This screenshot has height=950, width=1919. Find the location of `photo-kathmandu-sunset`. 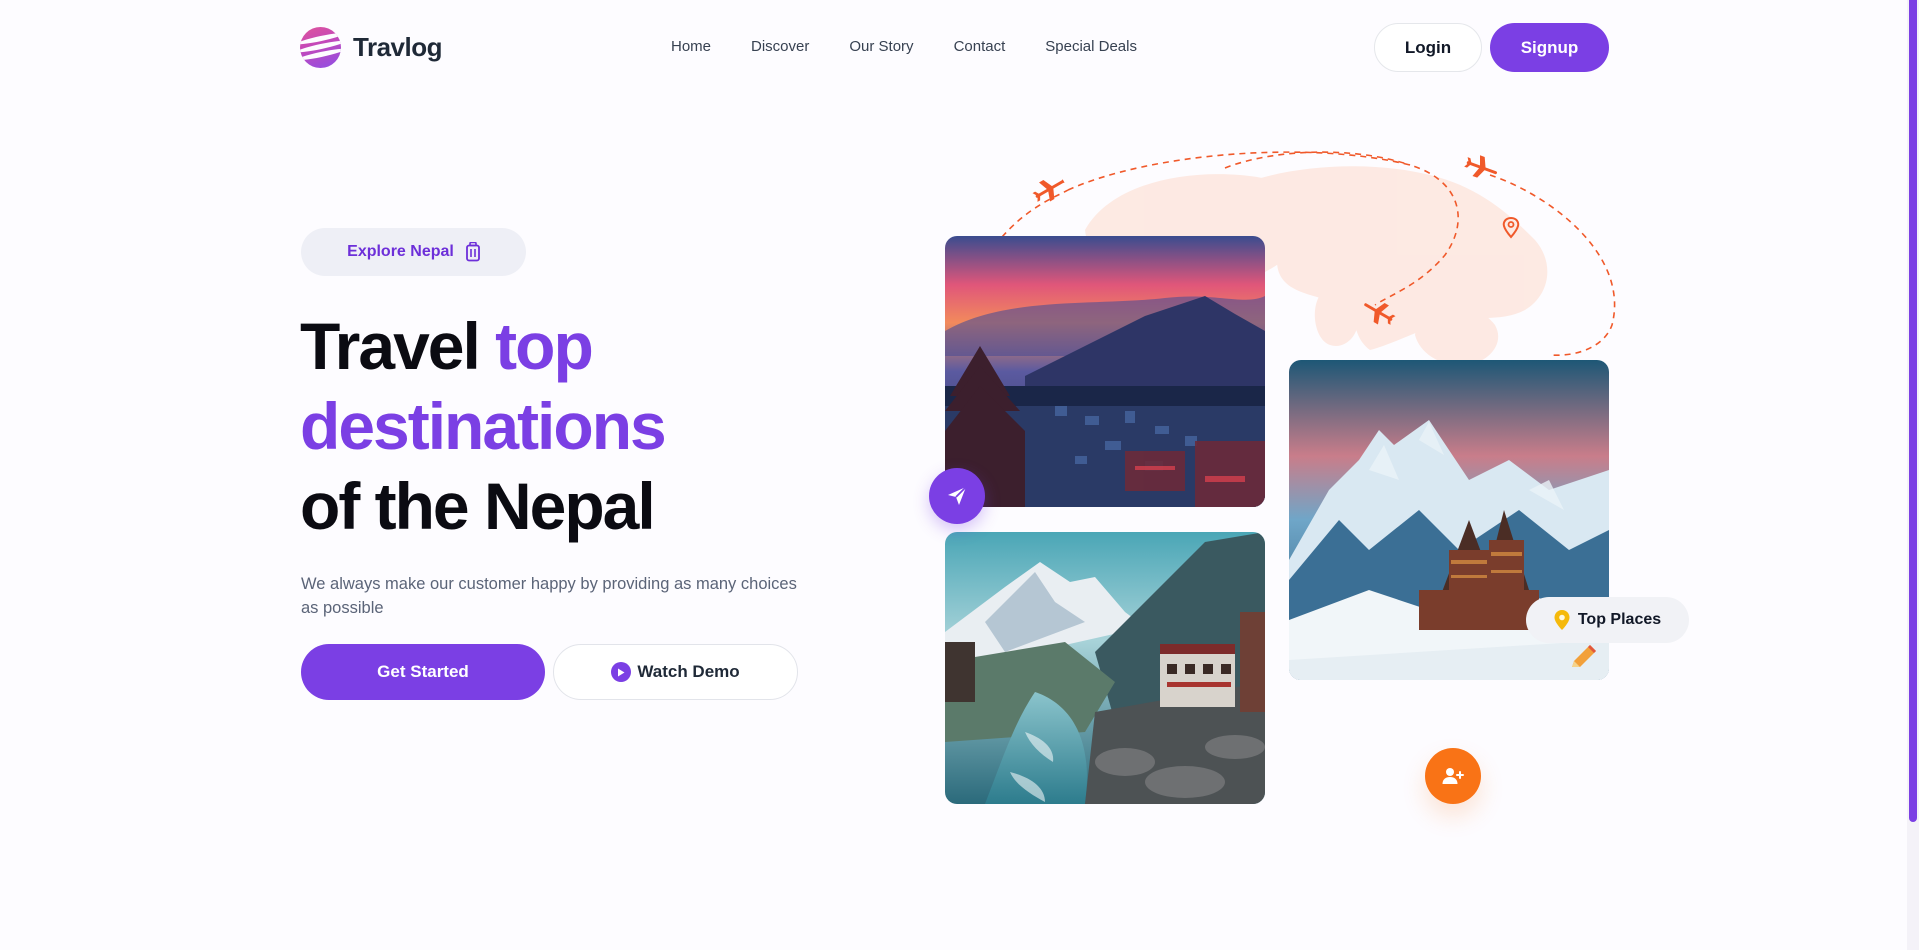

photo-kathmandu-sunset is located at coordinates (1105, 371).